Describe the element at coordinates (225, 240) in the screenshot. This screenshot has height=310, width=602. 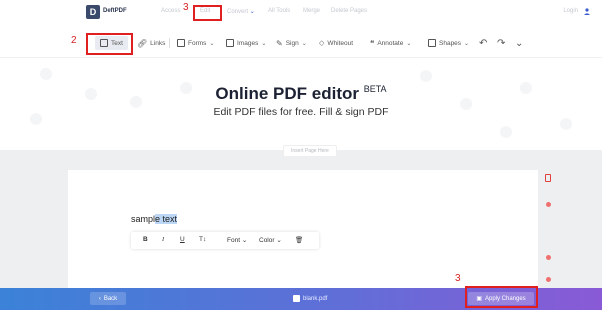
I see `text-format-toolbar: B I U T↕ Font ⌄ Color ⌄ 🗑︎` at that location.